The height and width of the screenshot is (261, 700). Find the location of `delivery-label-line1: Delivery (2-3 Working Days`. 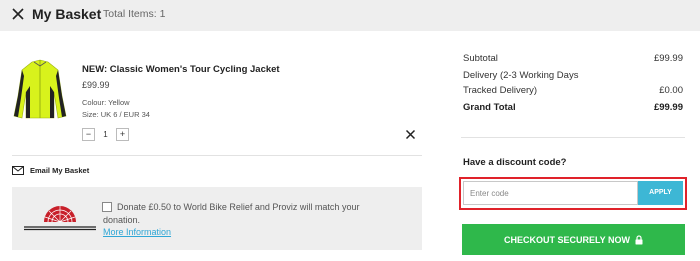

delivery-label-line1: Delivery (2-3 Working Days is located at coordinates (521, 75).